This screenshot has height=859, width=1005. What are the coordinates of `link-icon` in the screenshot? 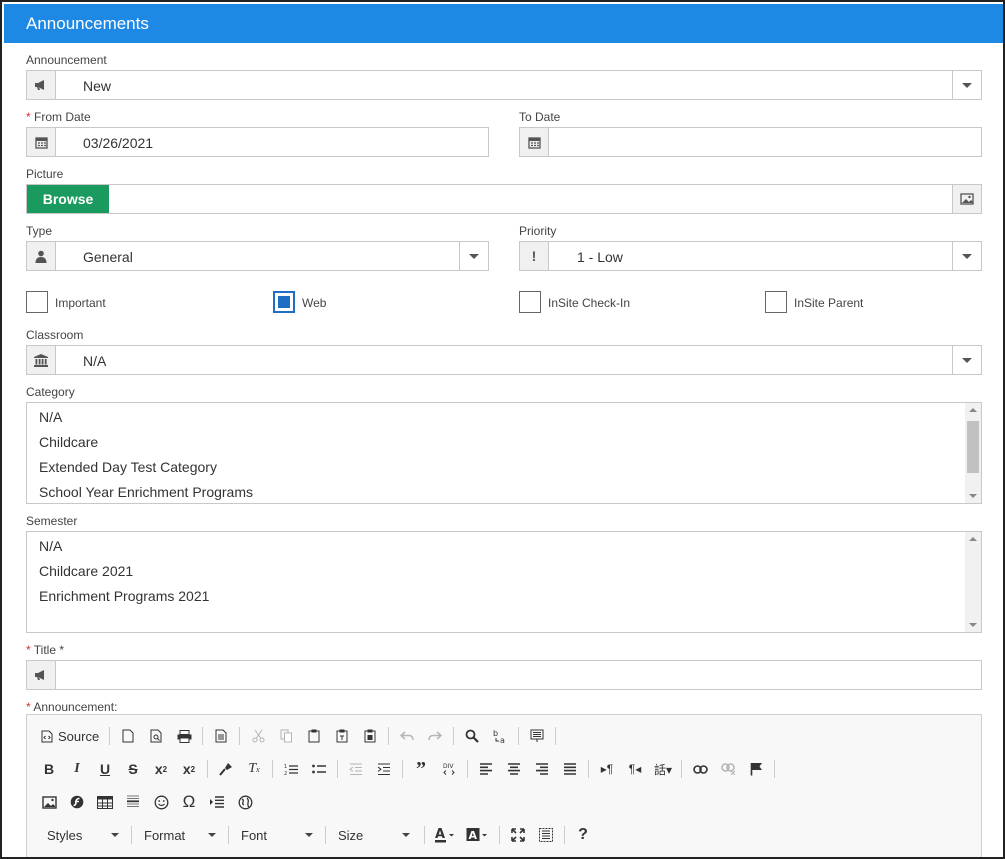 It's located at (700, 769).